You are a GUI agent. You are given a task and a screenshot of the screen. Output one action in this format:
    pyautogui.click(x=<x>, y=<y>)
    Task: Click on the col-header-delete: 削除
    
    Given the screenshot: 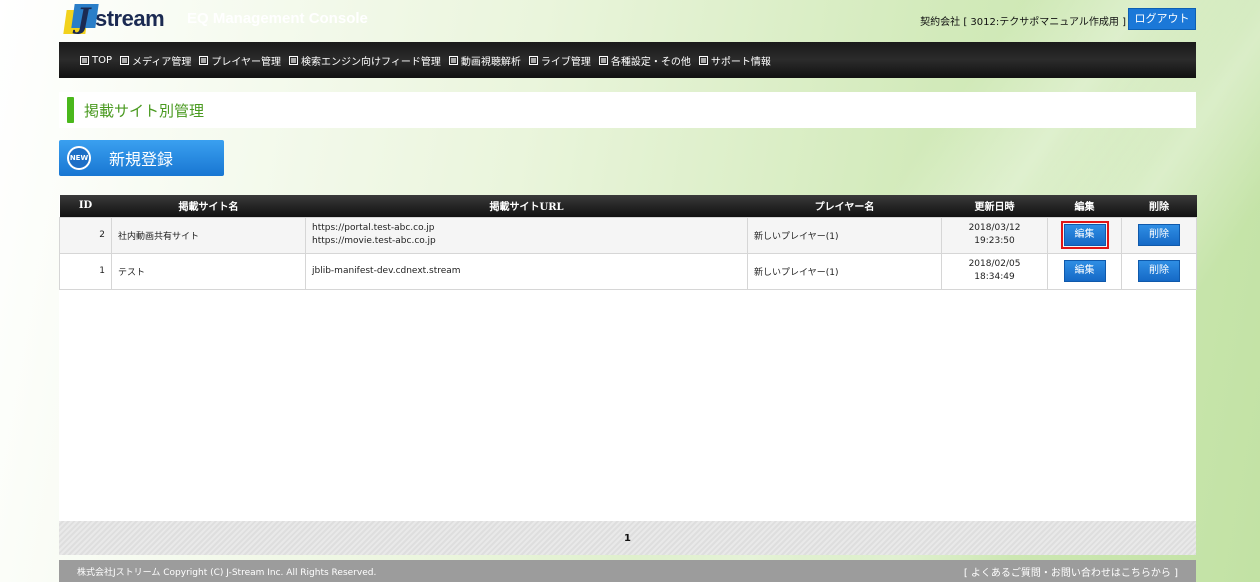 What is the action you would take?
    pyautogui.click(x=1159, y=206)
    